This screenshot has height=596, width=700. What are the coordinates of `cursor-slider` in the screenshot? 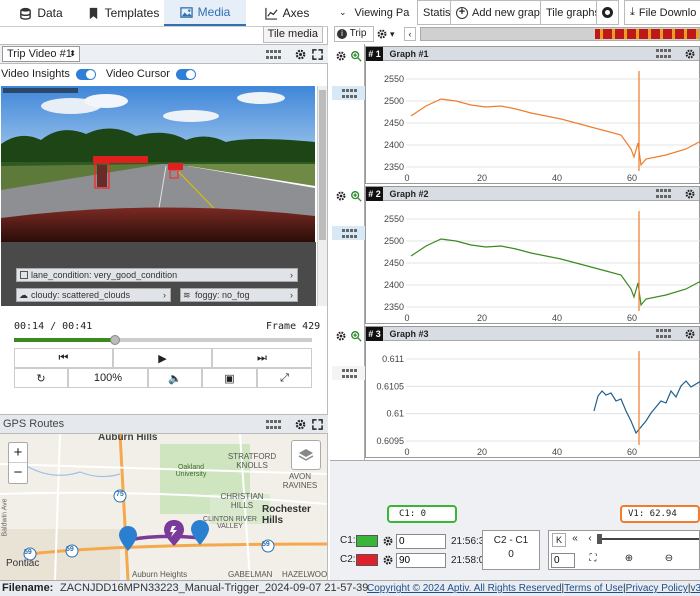 It's located at (649, 539).